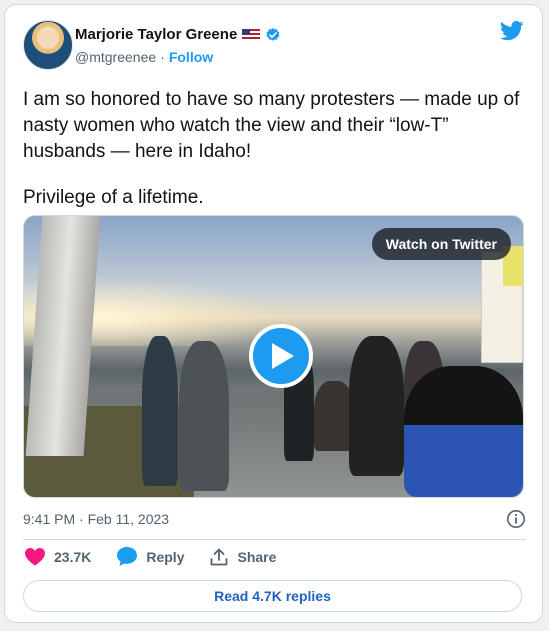 The image size is (549, 631). What do you see at coordinates (257, 556) in the screenshot?
I see `share-label: Share` at bounding box center [257, 556].